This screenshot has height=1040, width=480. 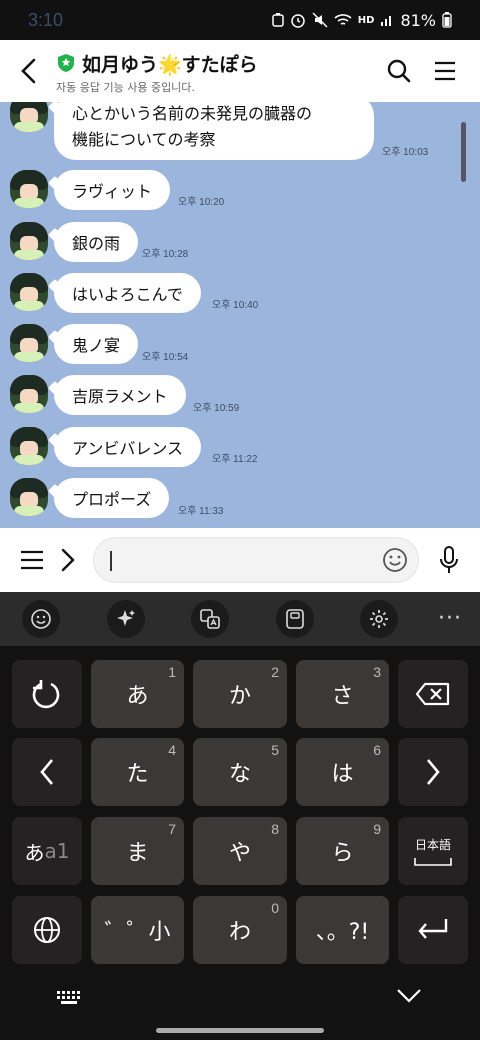 I want to click on message-bubble: 心とかいう名前の未発見の臓器の 機能についての考察, so click(x=214, y=131).